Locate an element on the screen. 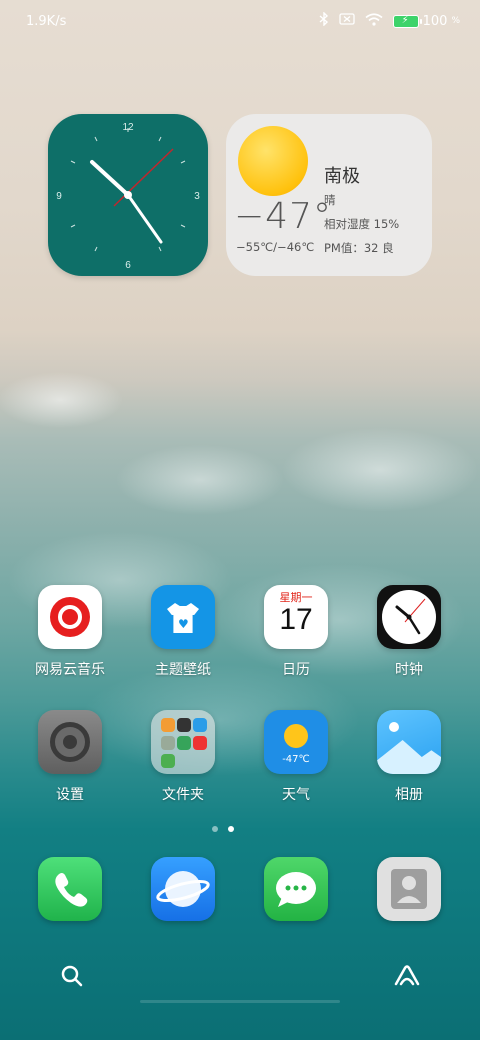  clock-number-6: 6 is located at coordinates (128, 265).